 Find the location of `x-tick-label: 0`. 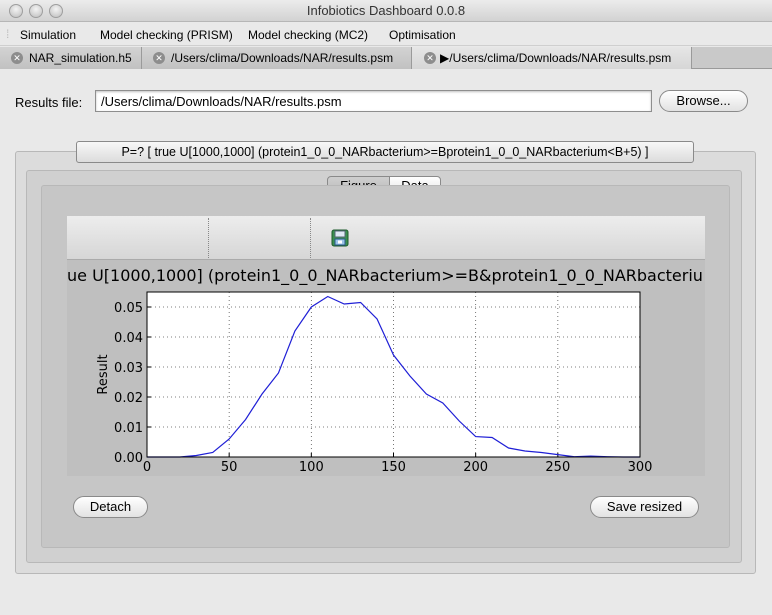

x-tick-label: 0 is located at coordinates (147, 467).